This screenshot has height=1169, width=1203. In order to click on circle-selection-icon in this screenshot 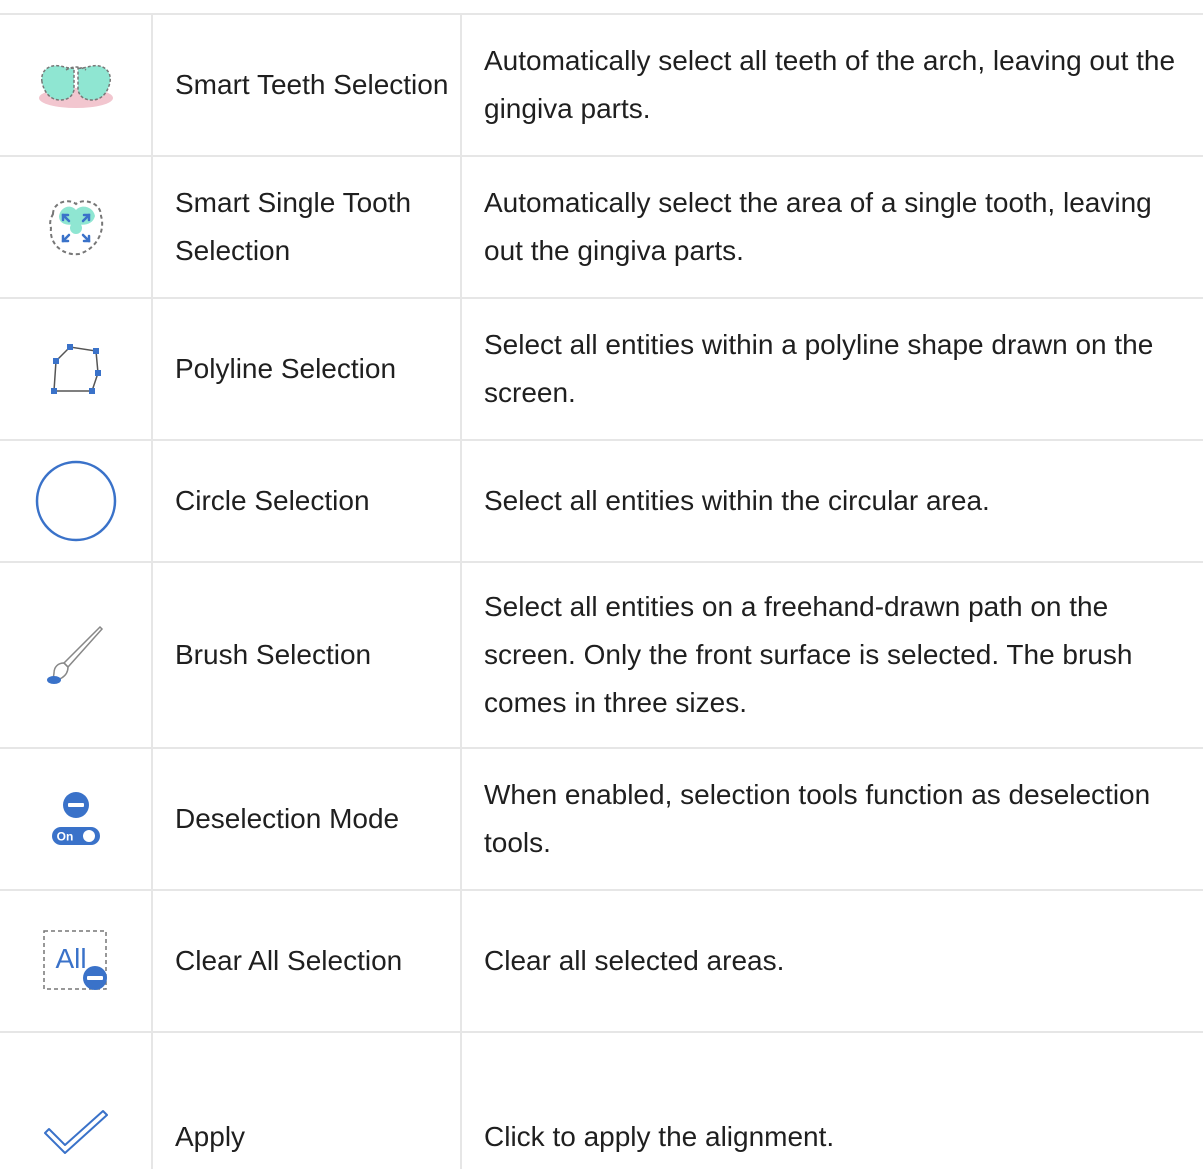, I will do `click(76, 501)`.